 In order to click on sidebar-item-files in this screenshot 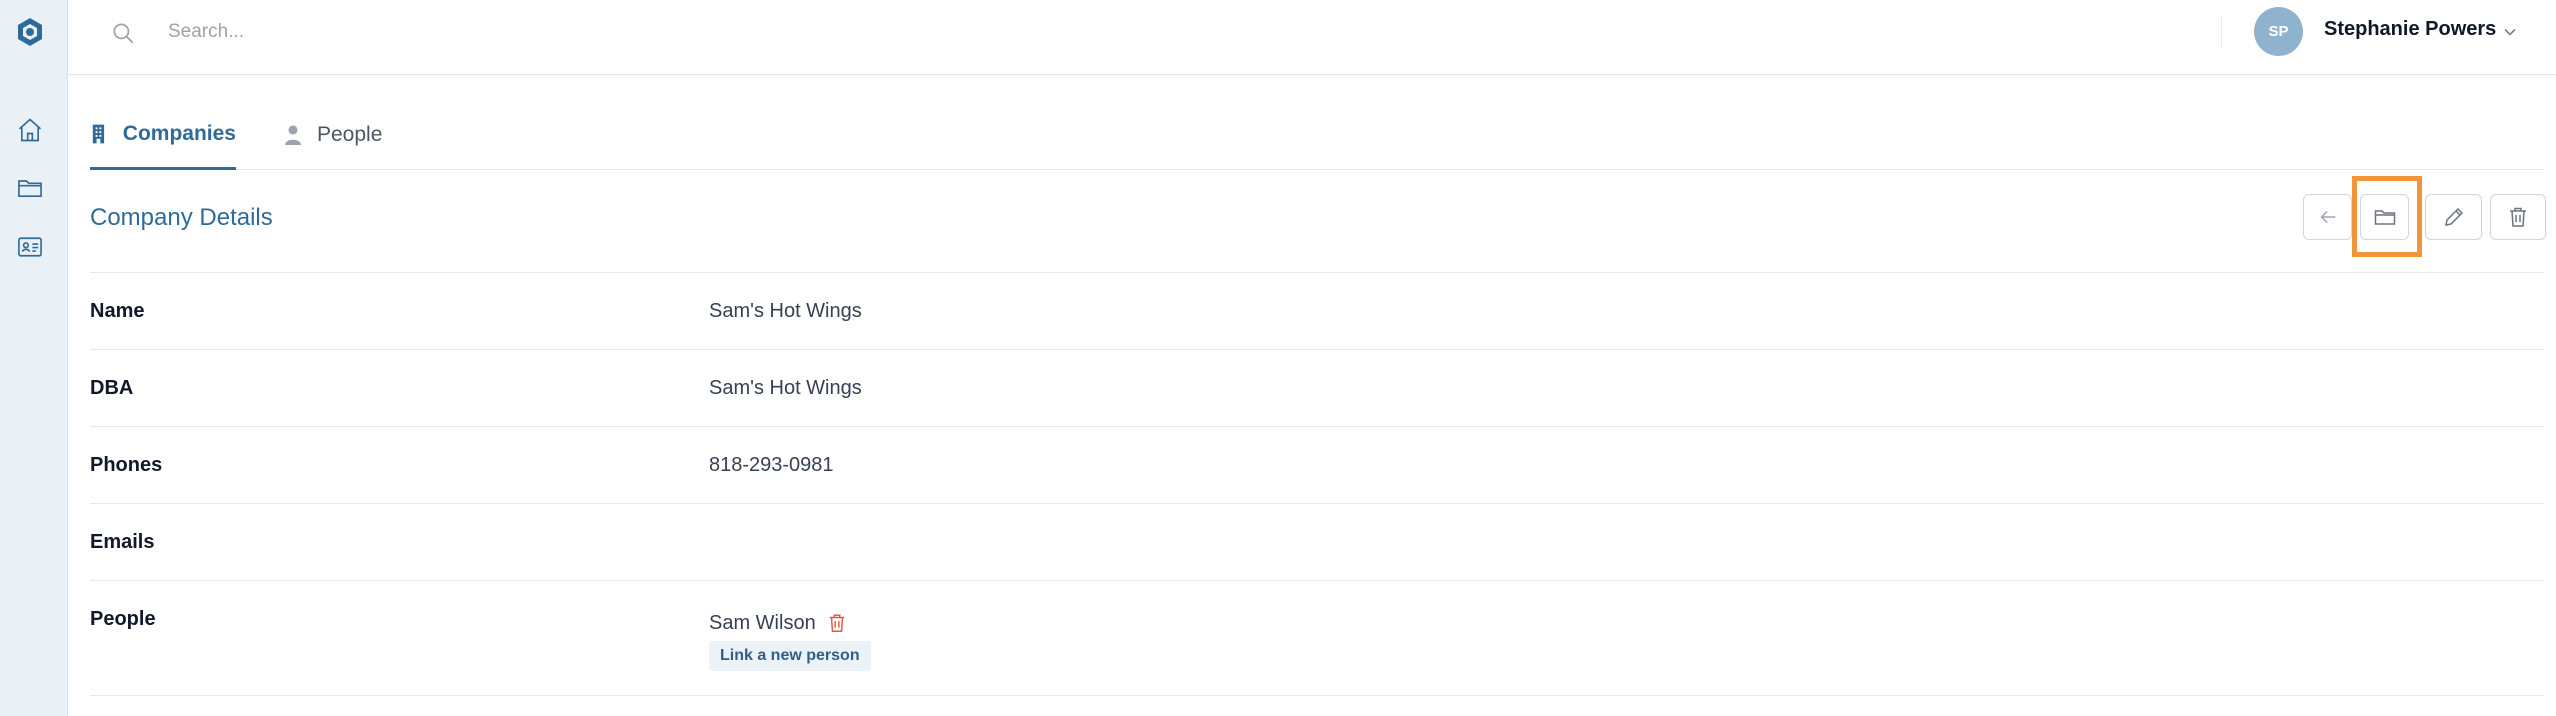, I will do `click(30, 188)`.